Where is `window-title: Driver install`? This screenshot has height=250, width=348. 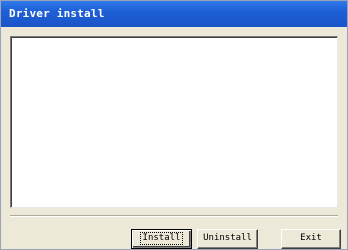 window-title: Driver install is located at coordinates (57, 13).